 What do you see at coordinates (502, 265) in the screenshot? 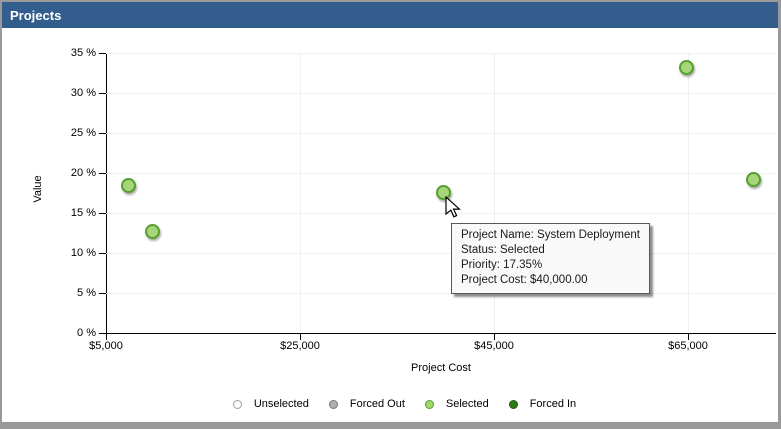
I see `tooltip-priority: Priority: 17.35%` at bounding box center [502, 265].